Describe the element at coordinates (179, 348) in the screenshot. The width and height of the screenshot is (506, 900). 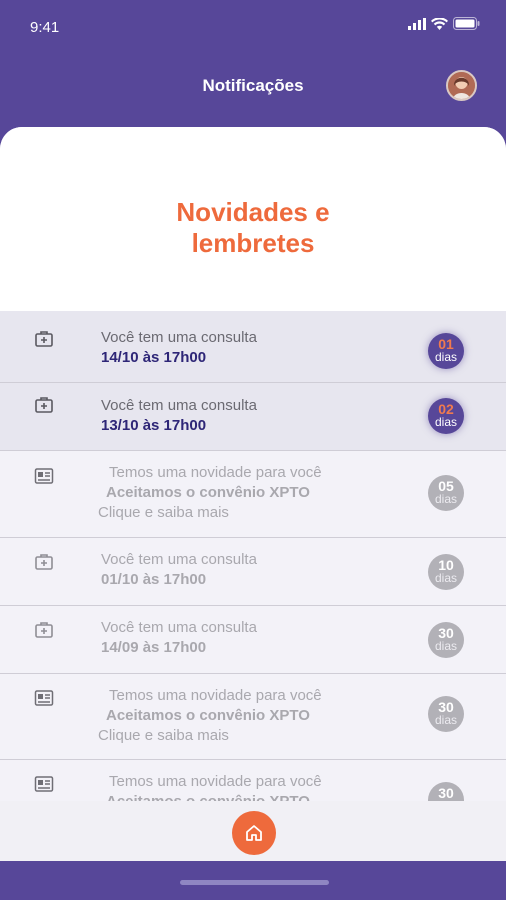
I see `notification-text: Você tem uma consulta 14/10 às 17h00` at that location.